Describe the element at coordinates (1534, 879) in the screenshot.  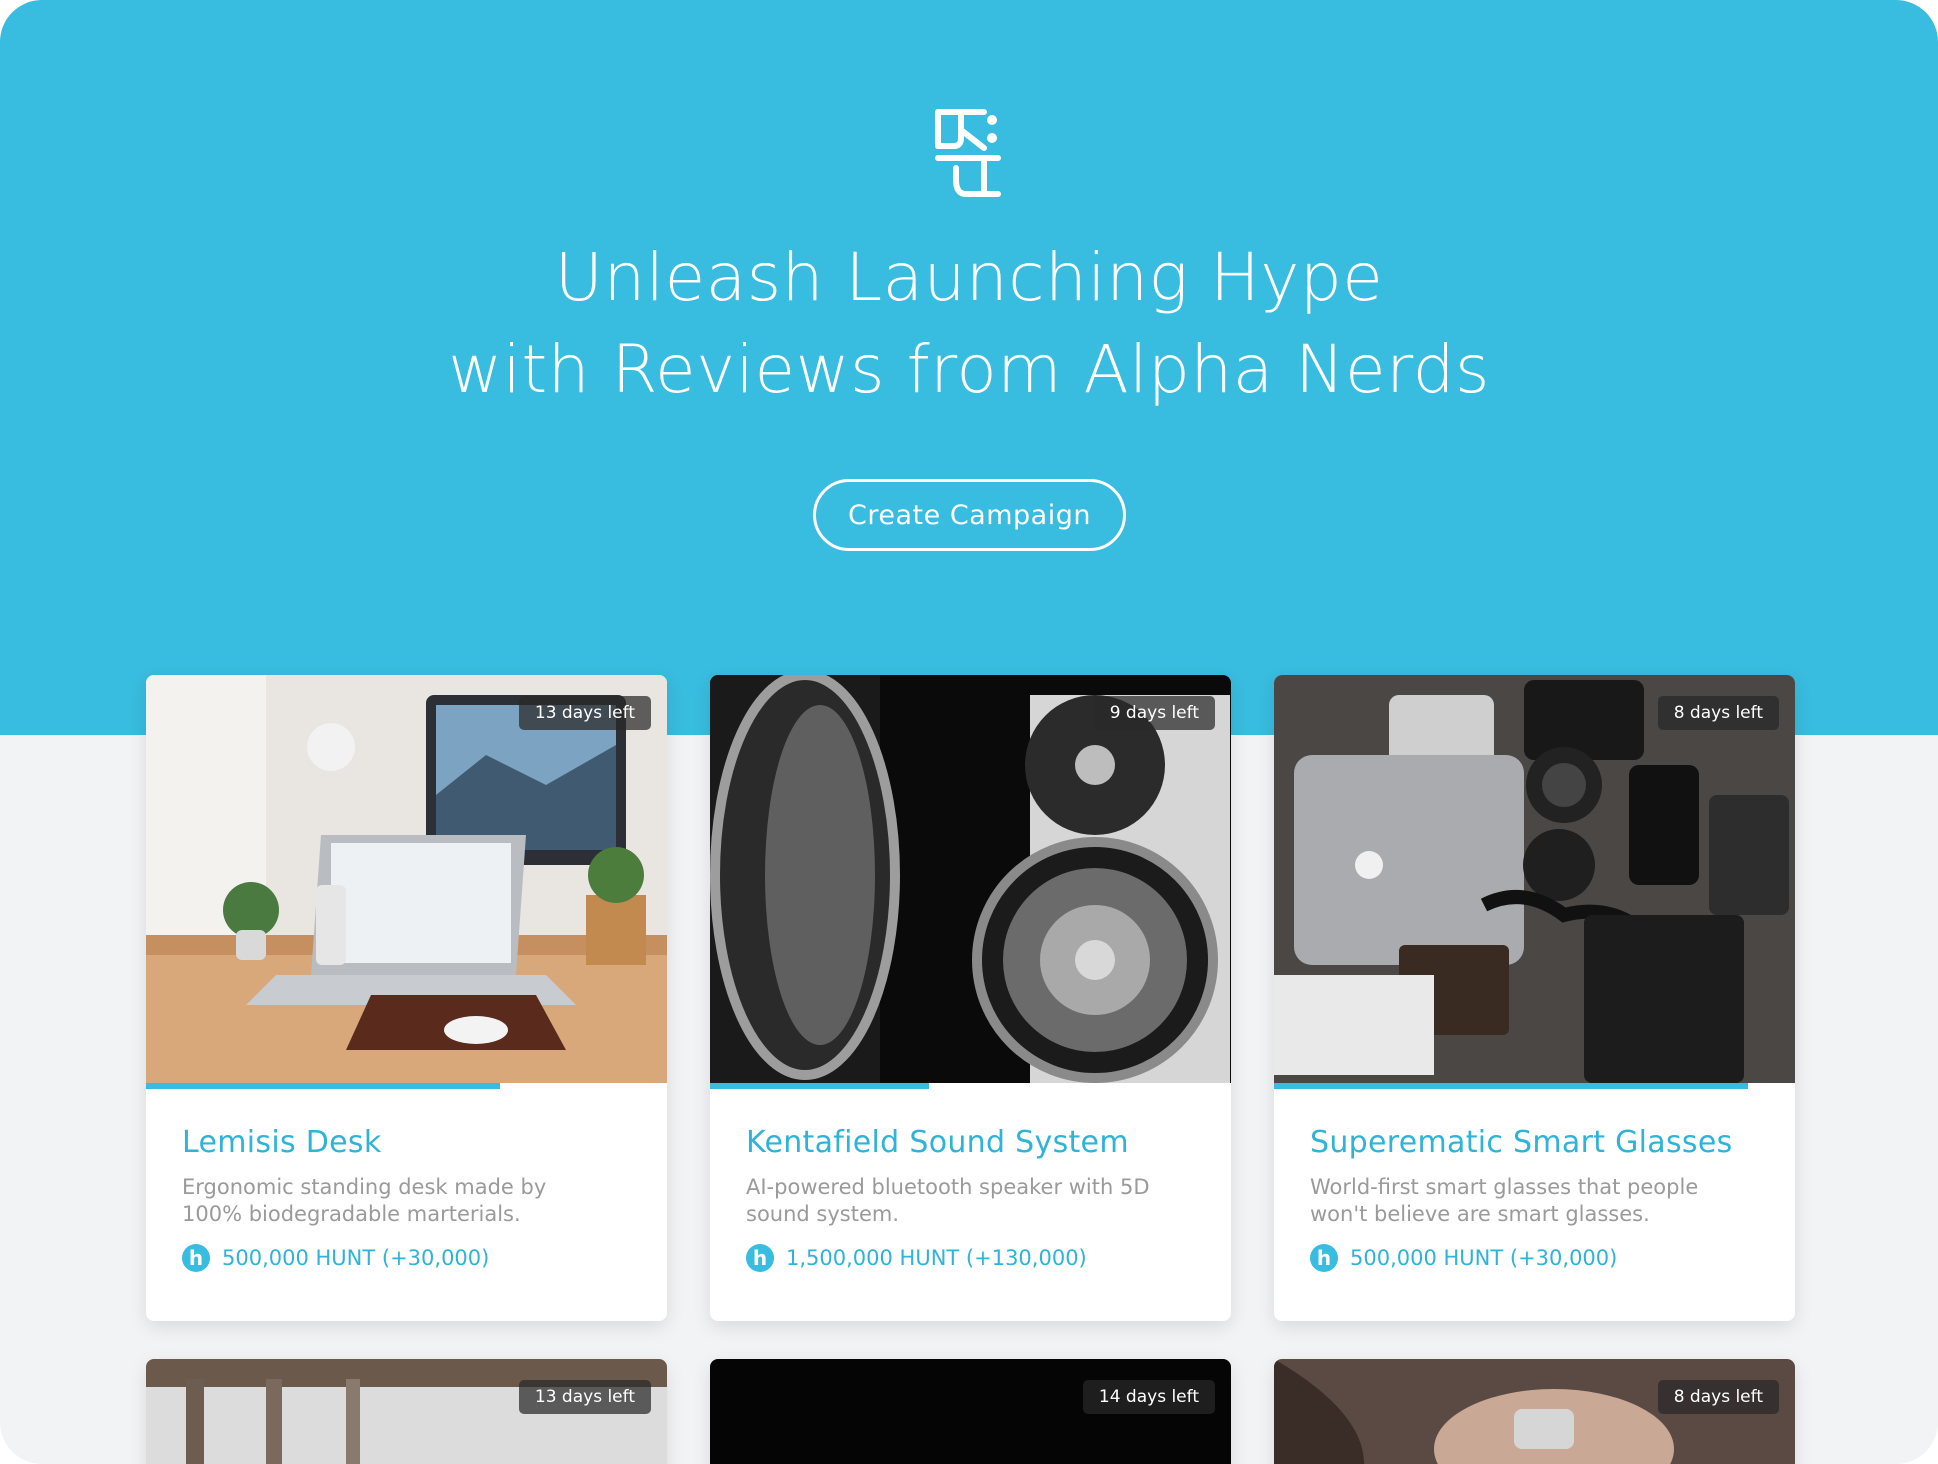
I see `gadgets-flatlay-photo: 8 days left` at that location.